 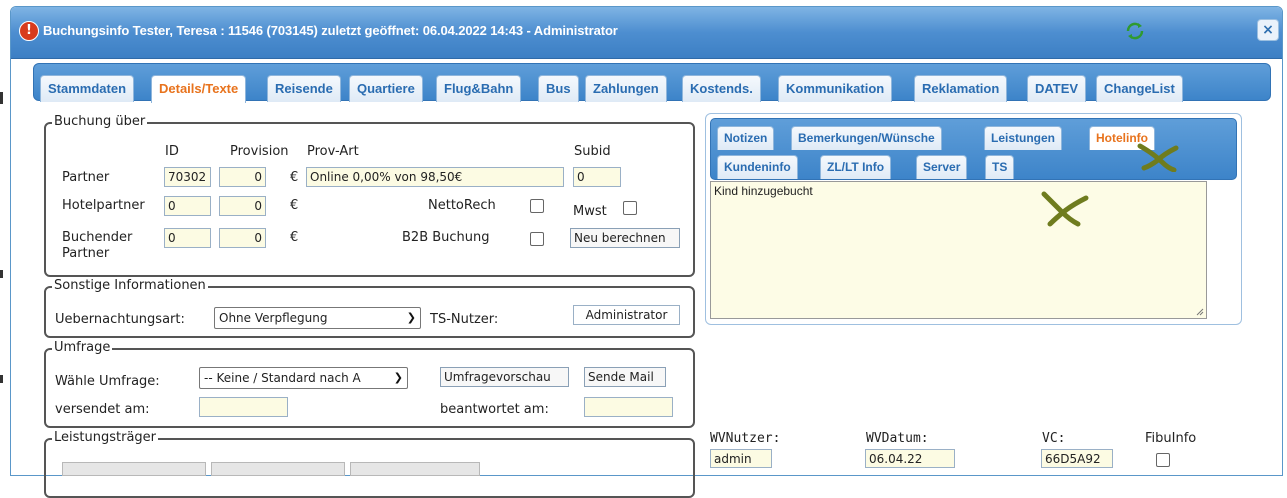 I want to click on versendet-label: versendet am:, so click(x=102, y=409).